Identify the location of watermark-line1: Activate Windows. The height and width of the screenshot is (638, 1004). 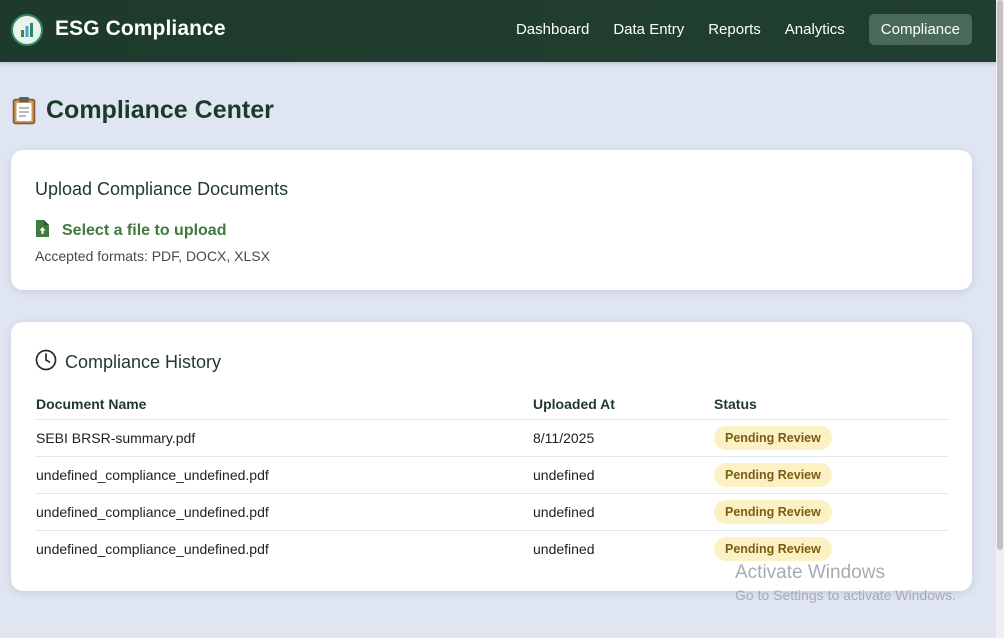
(810, 572).